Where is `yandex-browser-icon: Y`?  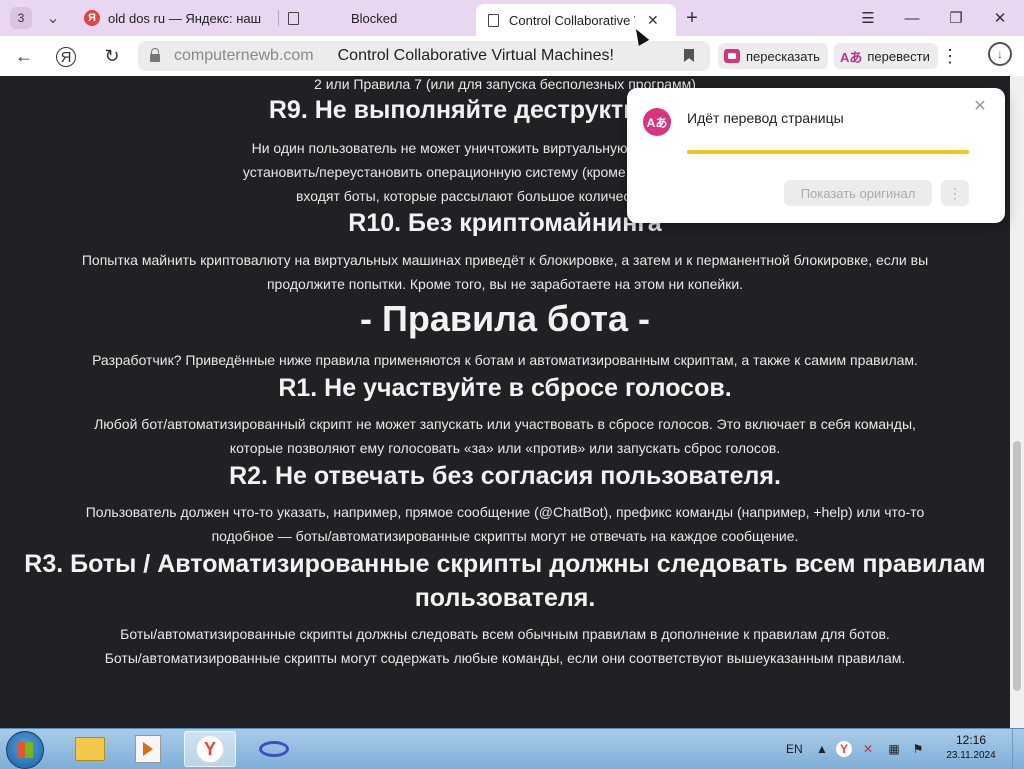 yandex-browser-icon: Y is located at coordinates (210, 749).